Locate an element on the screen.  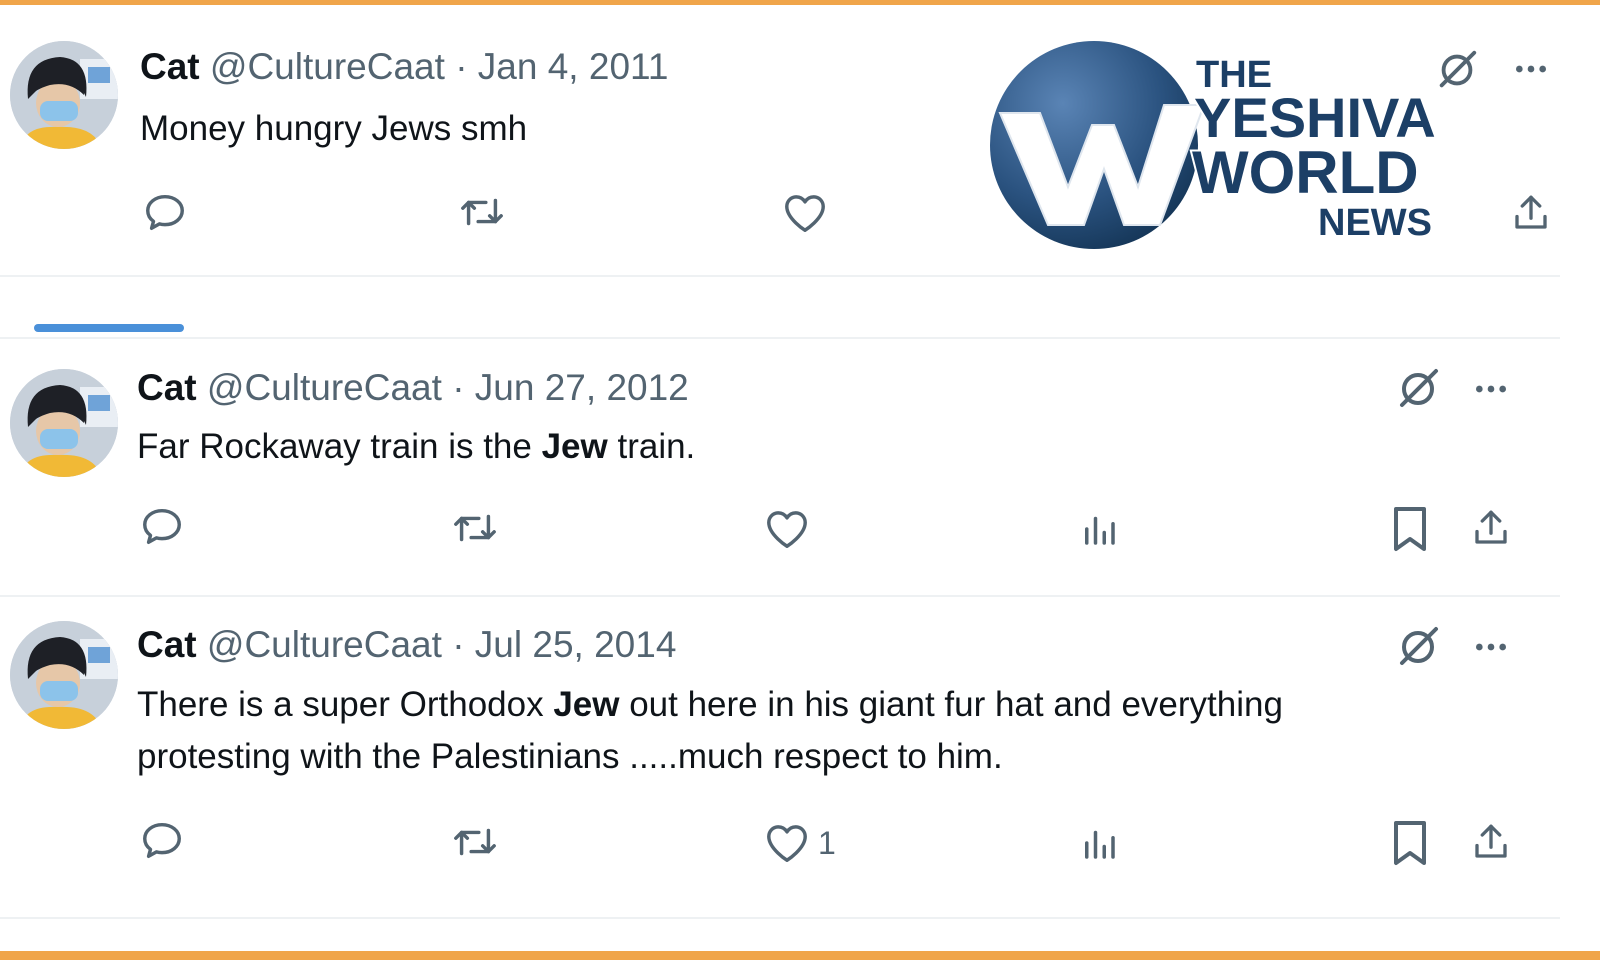
yeshiva-world-news-logo: THE YESHIVA WORLD NEWS is located at coordinates (1223, 145).